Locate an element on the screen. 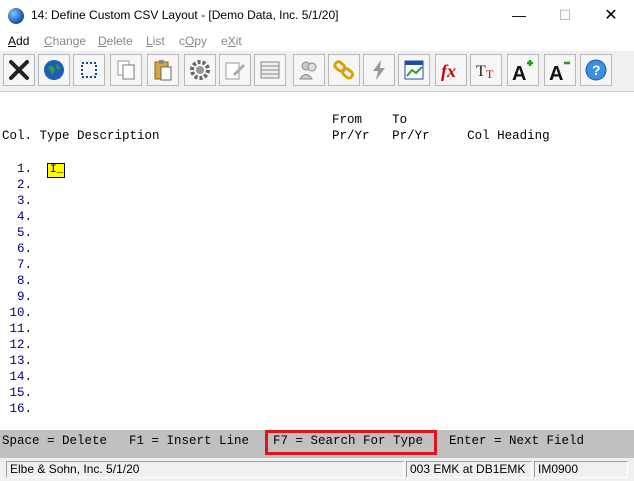  menu-list-accel: L is located at coordinates (149, 41).